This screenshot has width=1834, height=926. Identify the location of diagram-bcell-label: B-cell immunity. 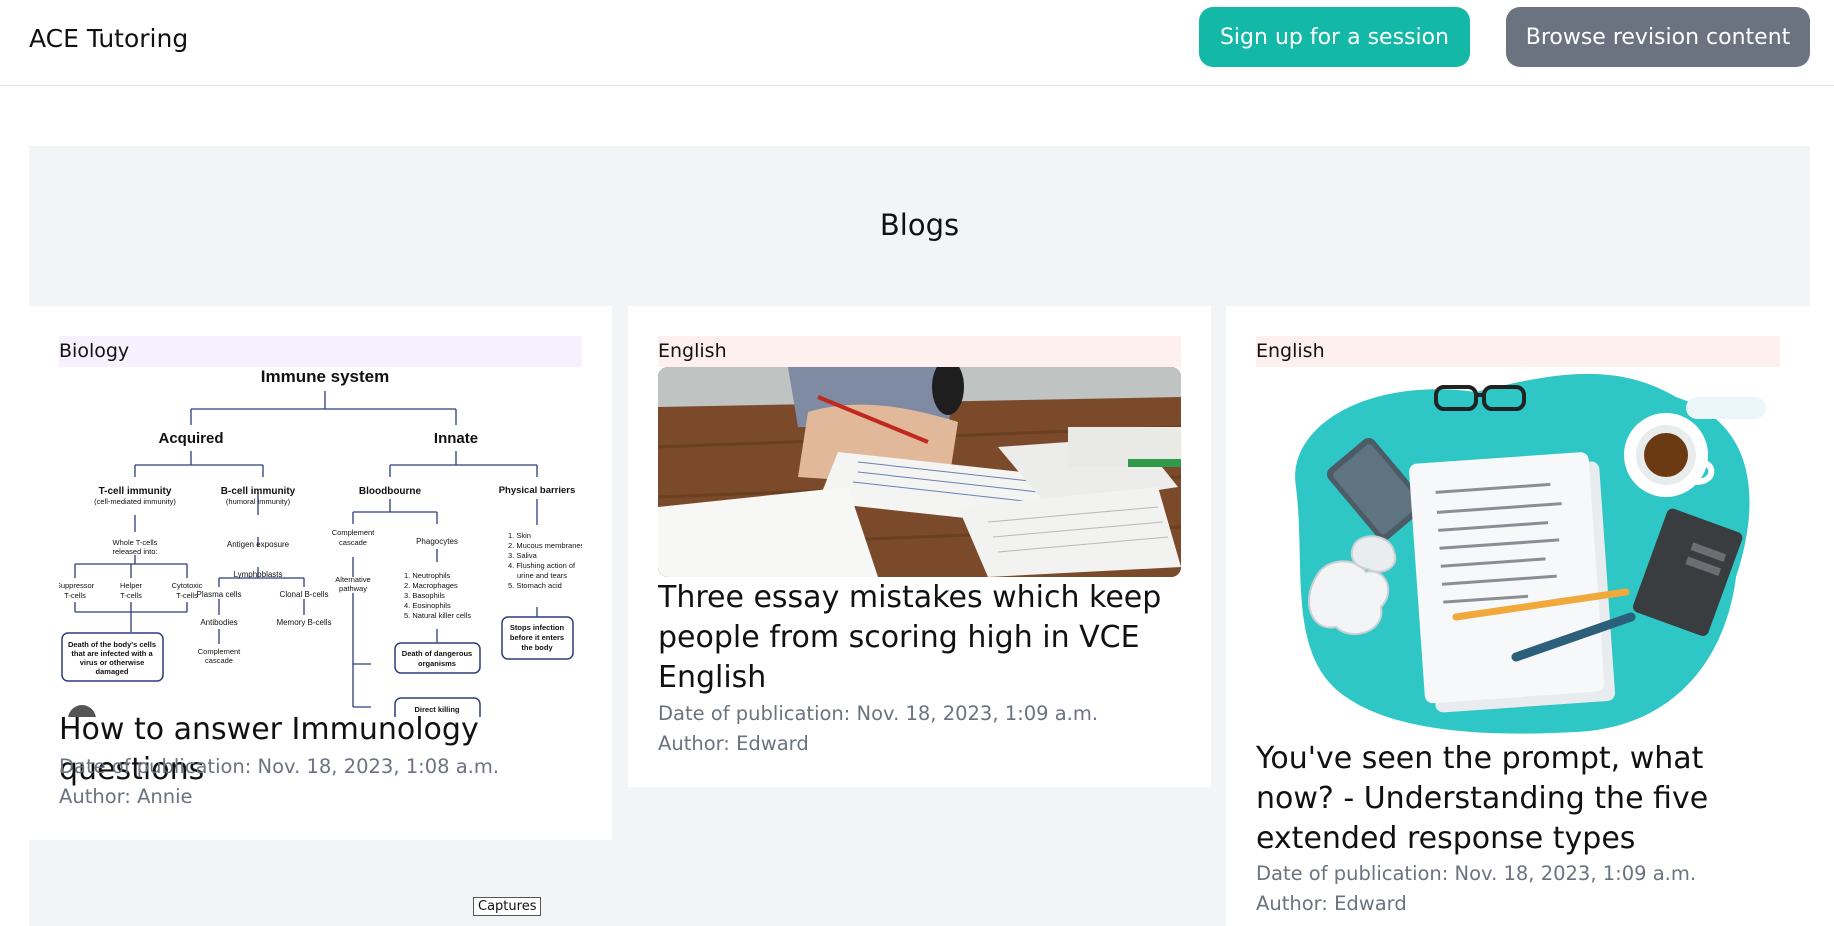
(258, 491).